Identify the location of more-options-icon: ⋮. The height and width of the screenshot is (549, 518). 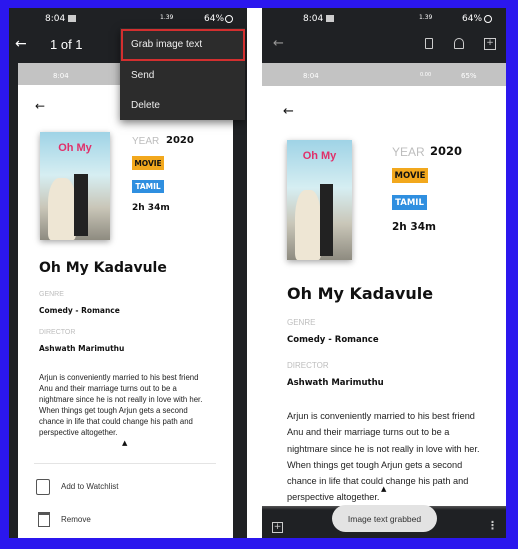
(492, 525).